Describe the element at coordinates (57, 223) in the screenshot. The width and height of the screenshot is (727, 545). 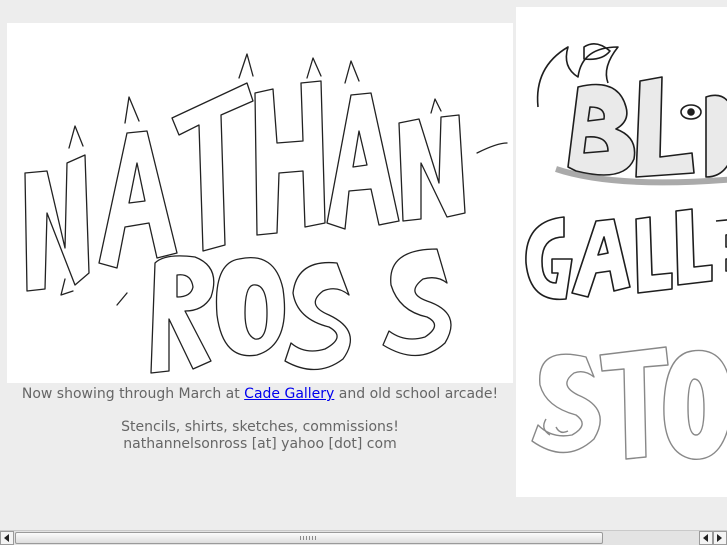
I see `letter-n` at that location.